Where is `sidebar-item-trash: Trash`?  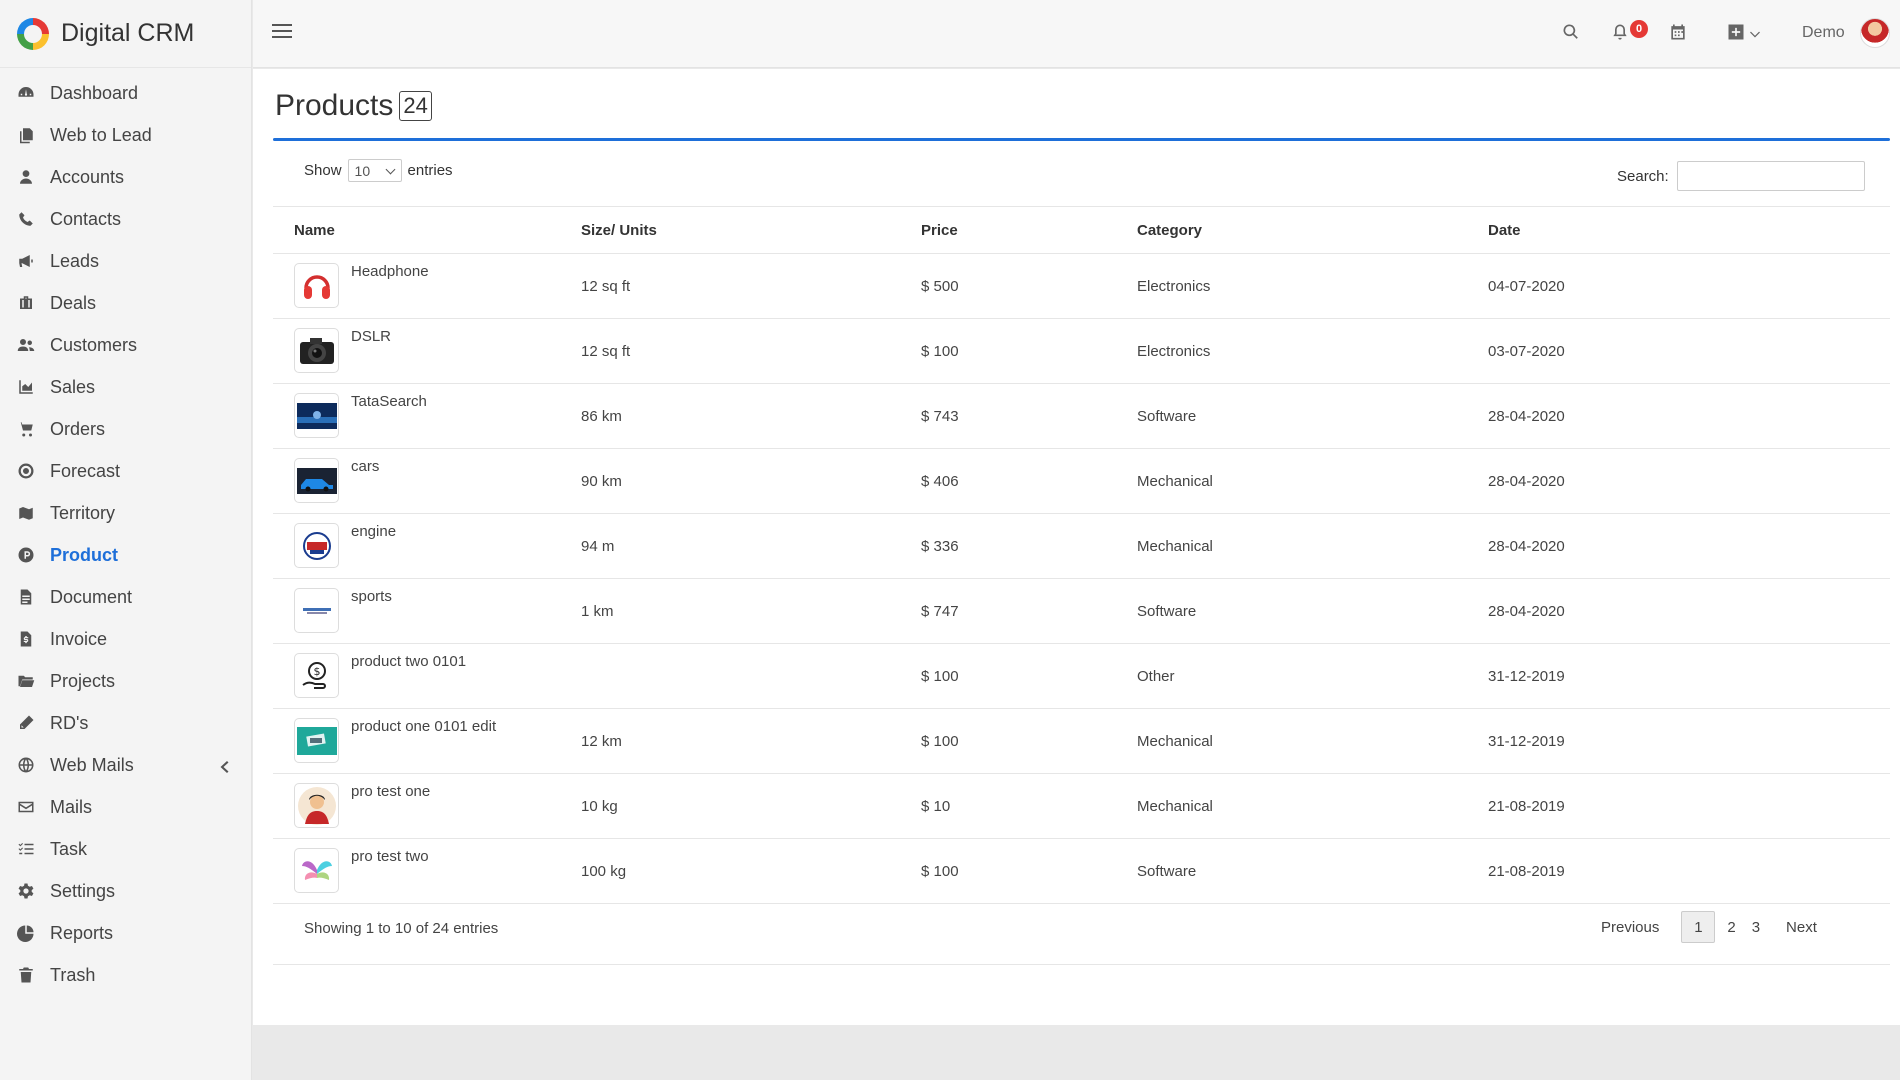
sidebar-item-trash: Trash is located at coordinates (125, 975).